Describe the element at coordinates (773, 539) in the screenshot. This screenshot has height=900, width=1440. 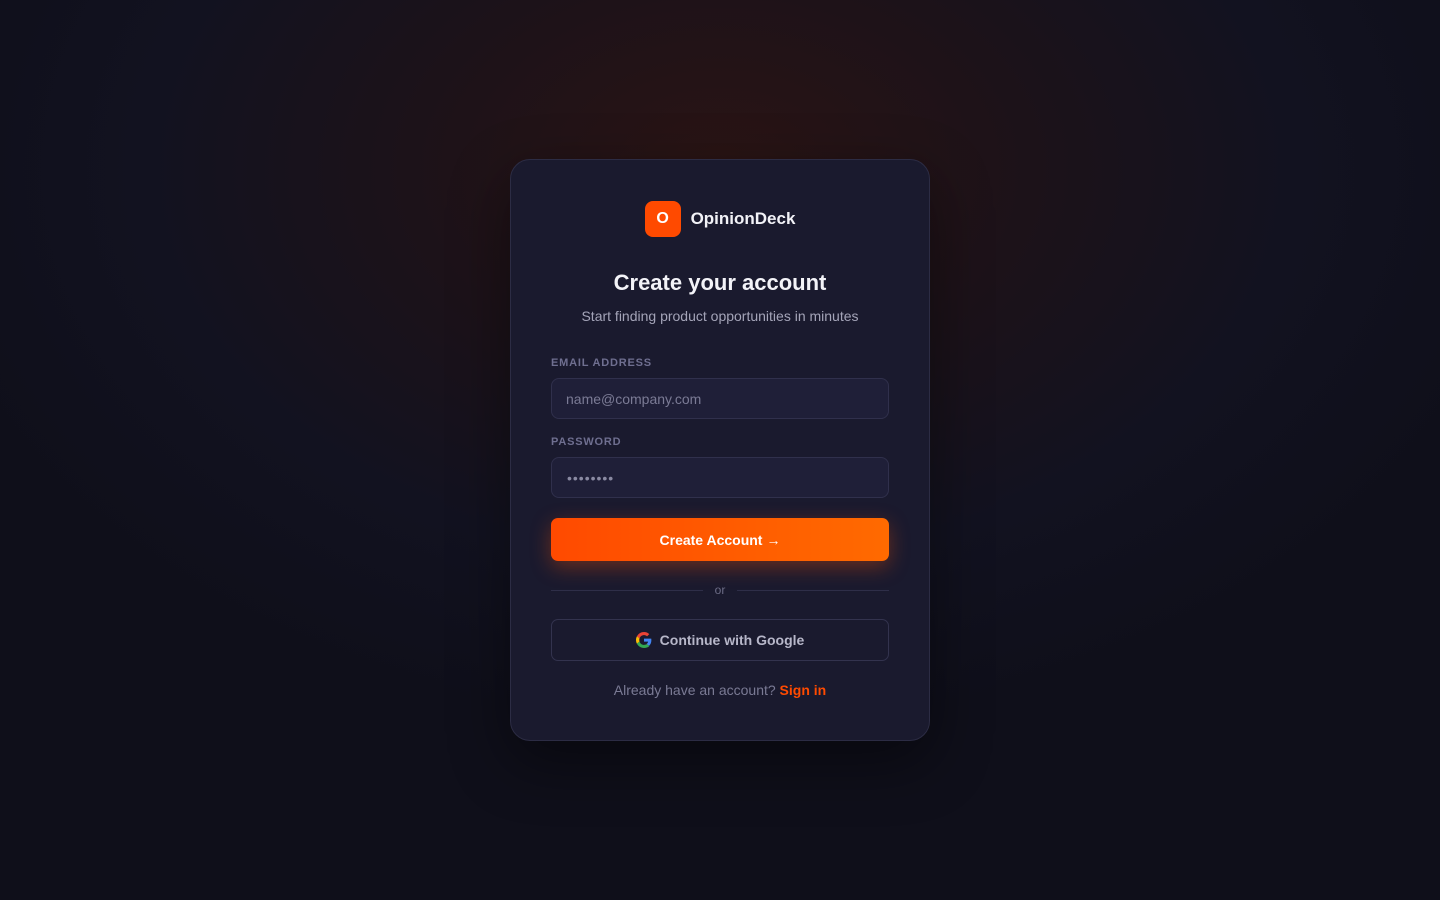
I see `arrow-right-icon: →` at that location.